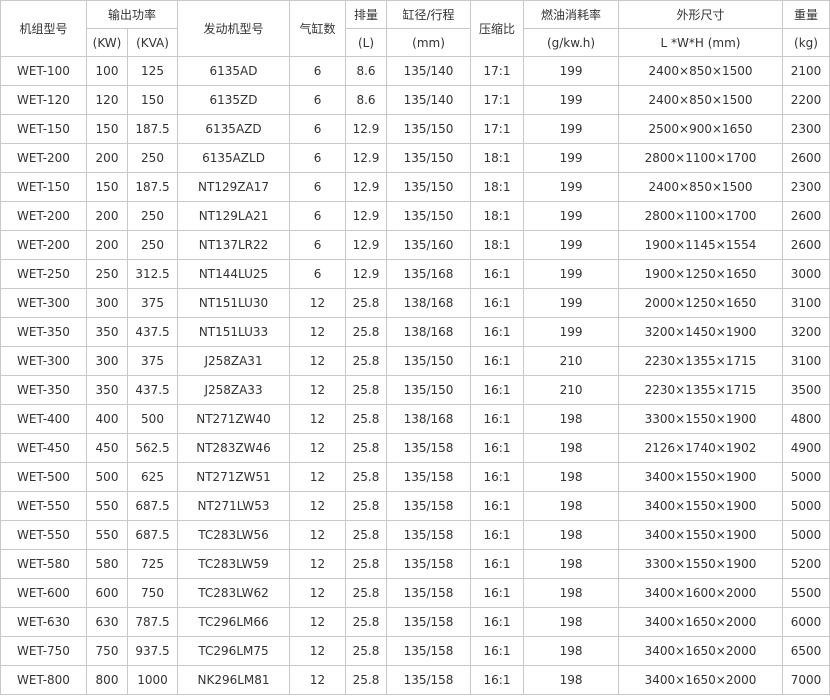 The height and width of the screenshot is (700, 830). What do you see at coordinates (429, 14) in the screenshot?
I see `header-bore-stroke: 缸径/行程` at bounding box center [429, 14].